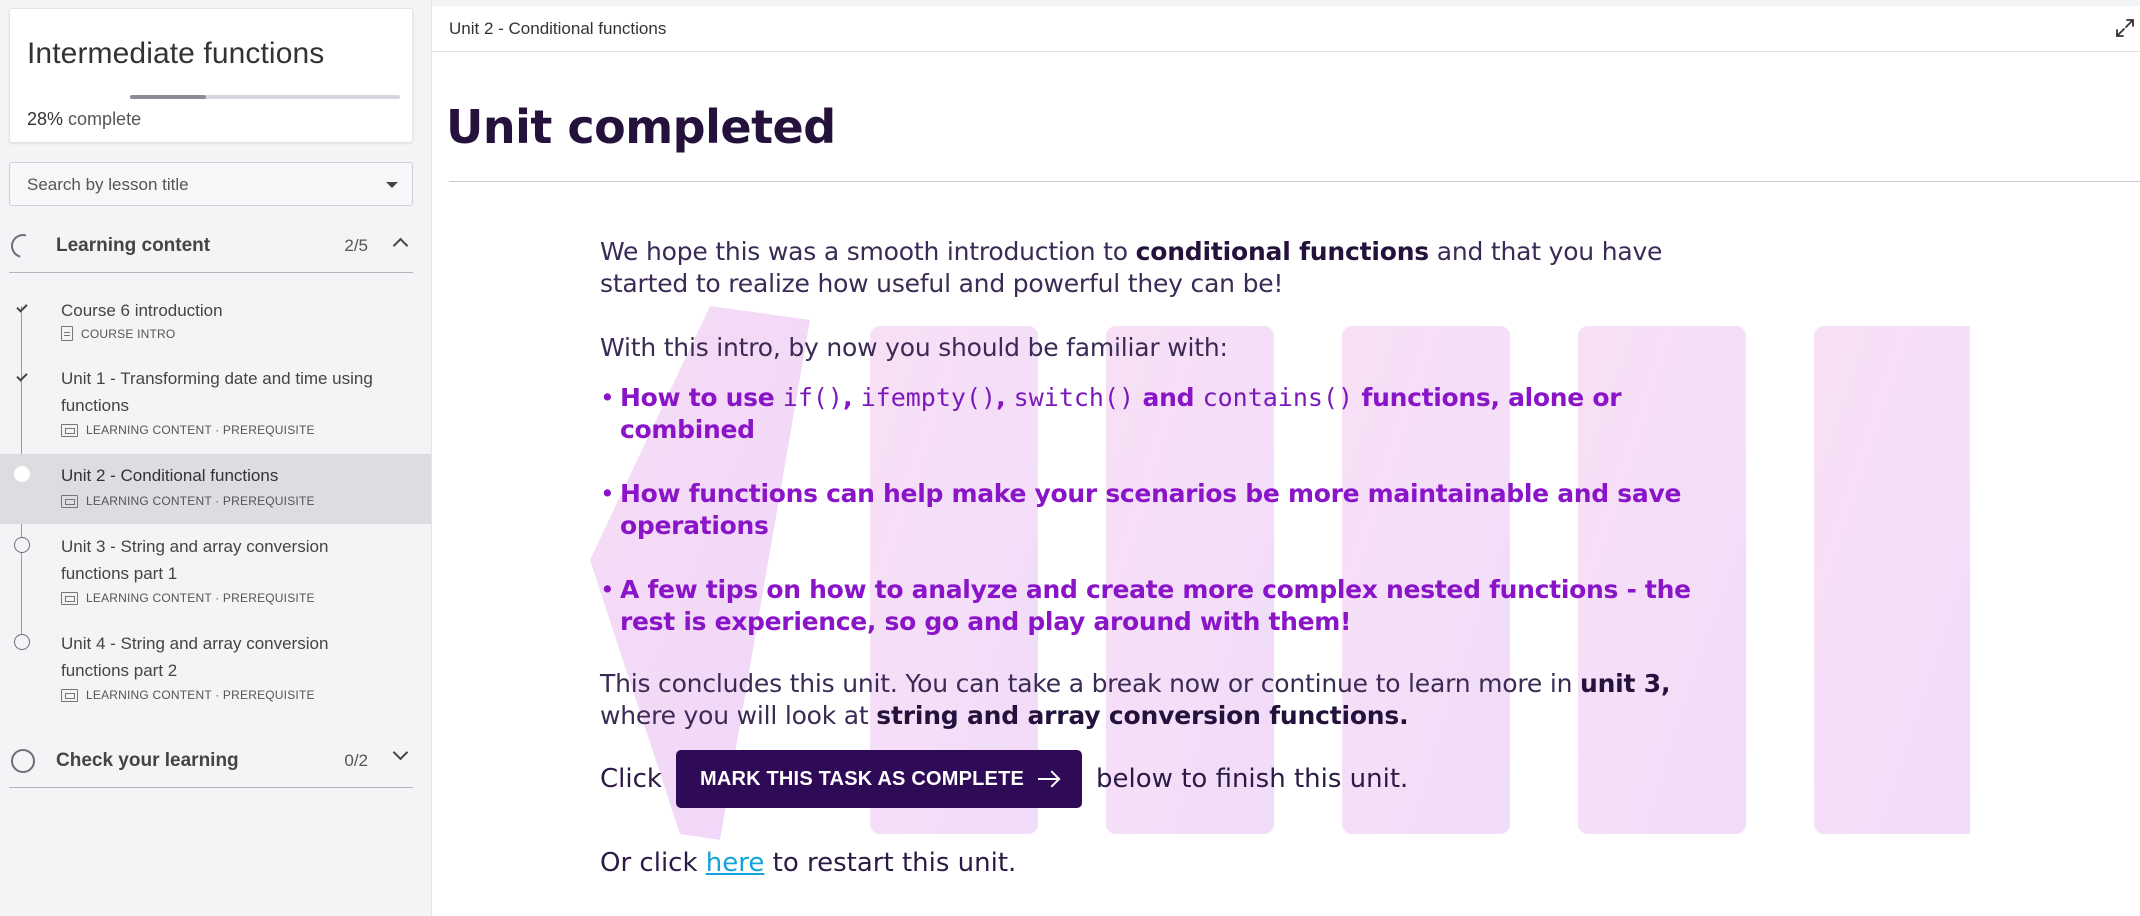 This screenshot has height=916, width=2140. What do you see at coordinates (45, 119) in the screenshot?
I see `progress-percent: 28%` at bounding box center [45, 119].